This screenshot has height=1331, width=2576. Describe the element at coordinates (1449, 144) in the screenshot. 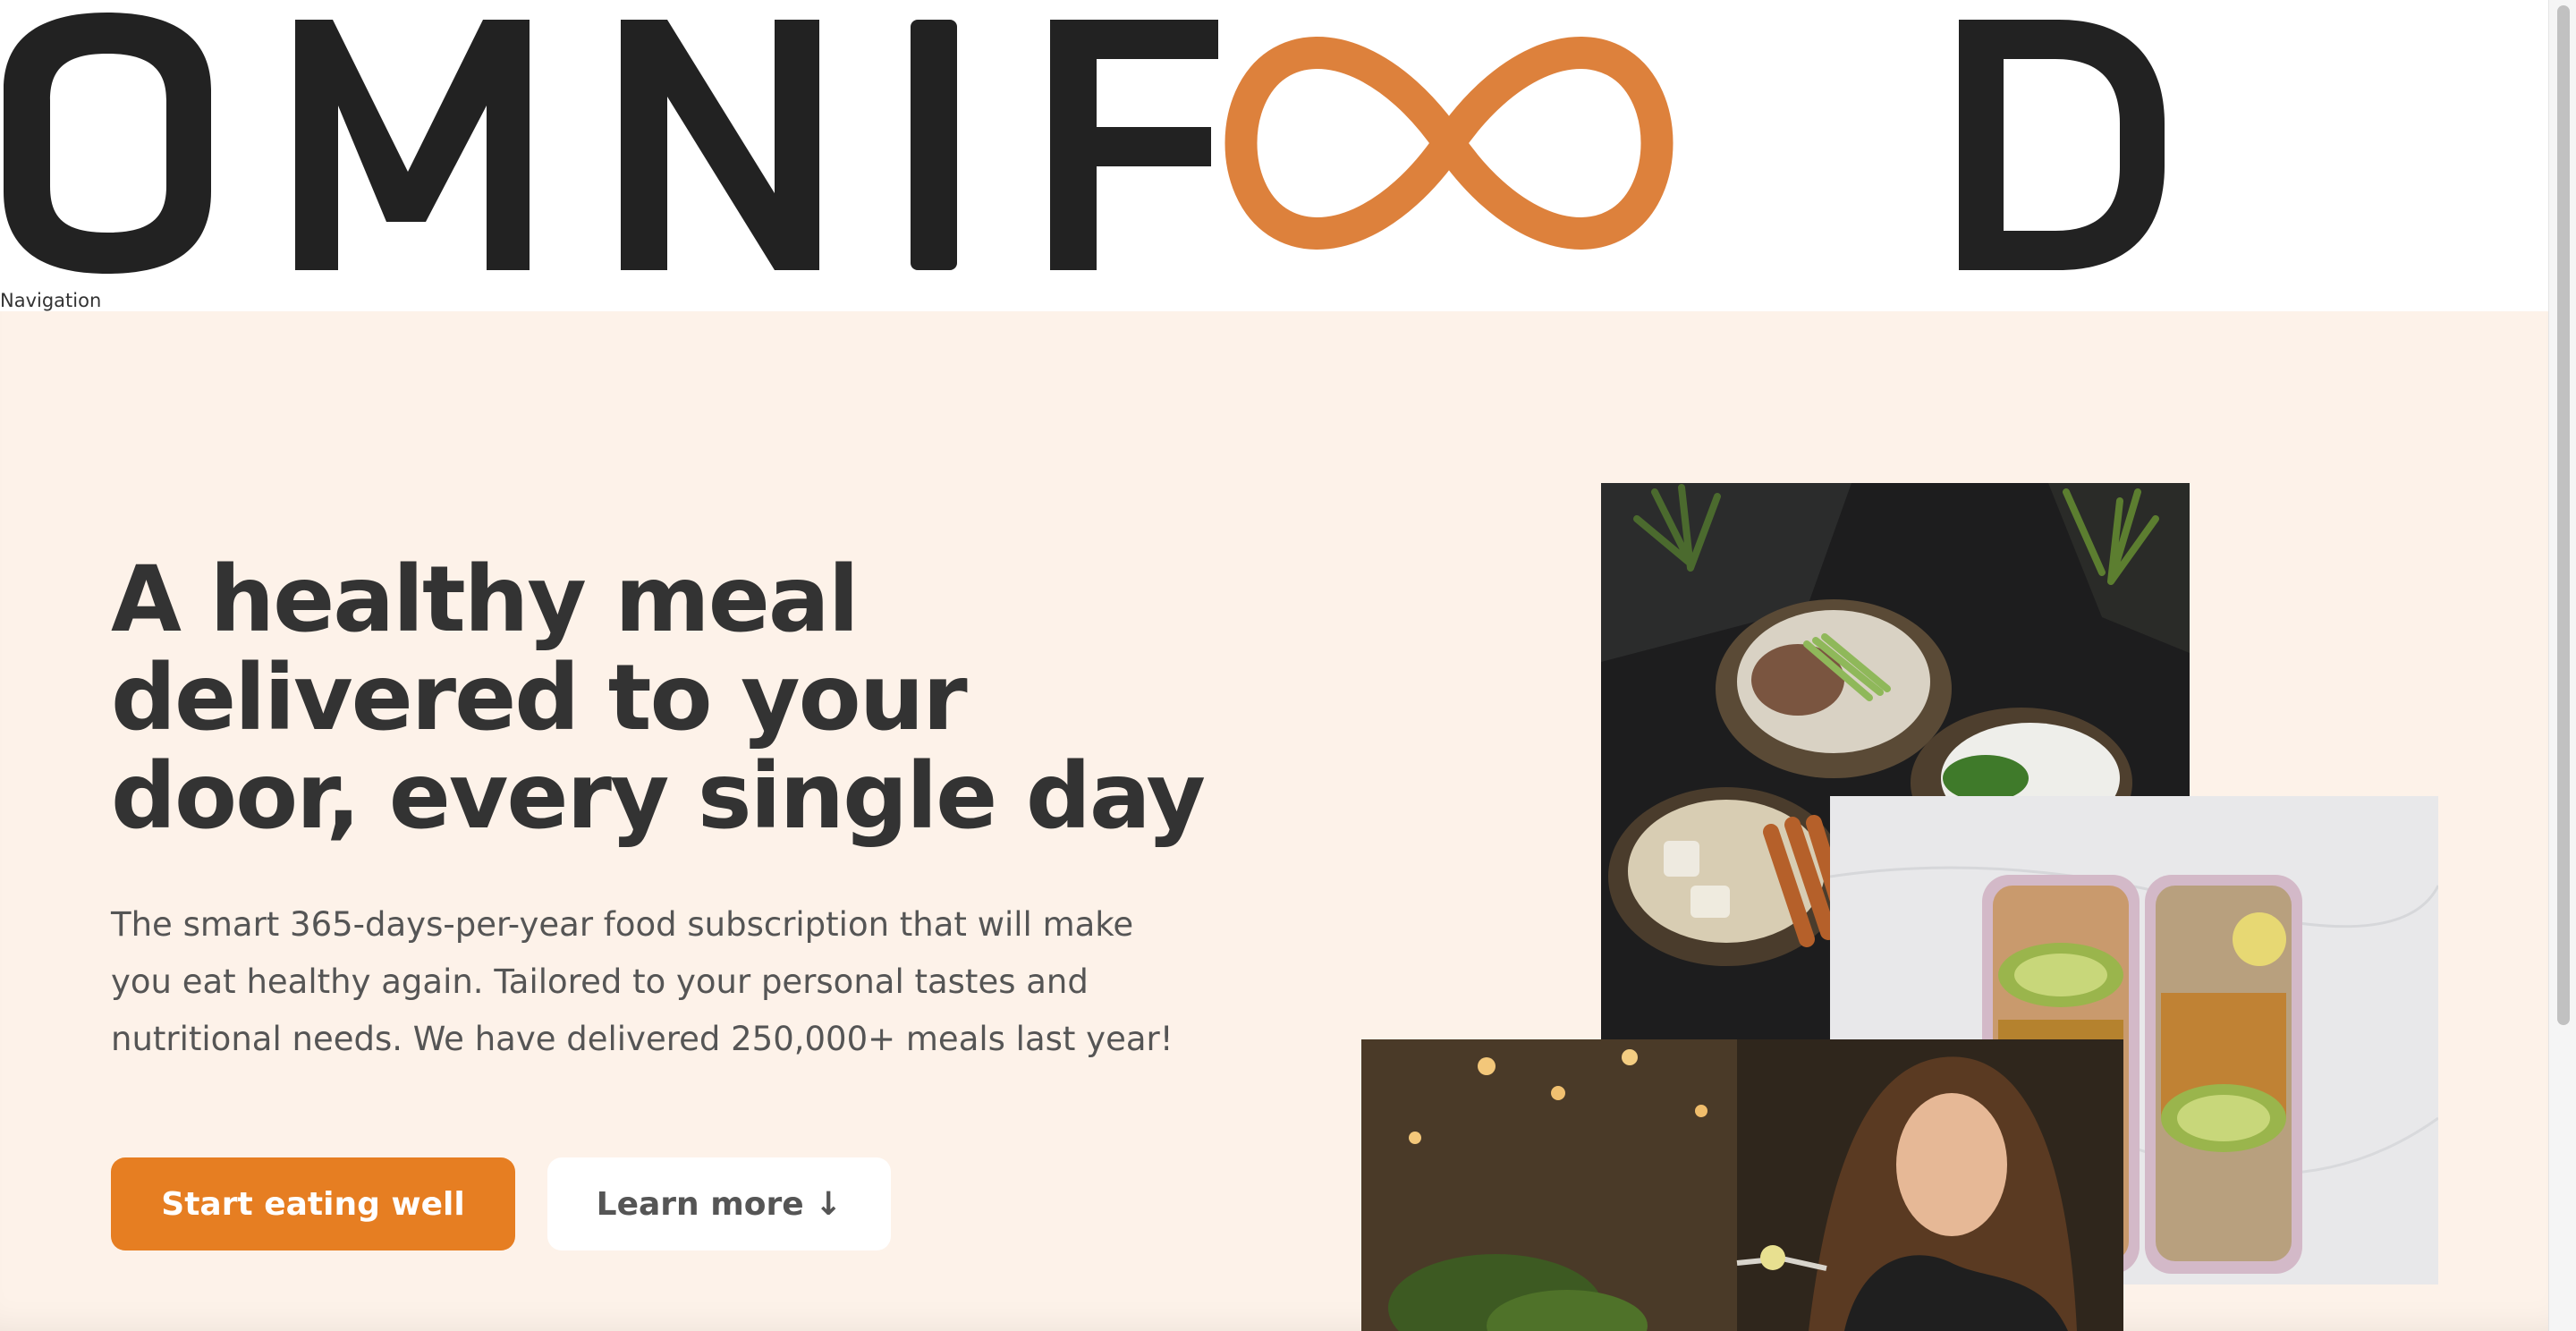

I see `logo-infinity-symbol` at that location.